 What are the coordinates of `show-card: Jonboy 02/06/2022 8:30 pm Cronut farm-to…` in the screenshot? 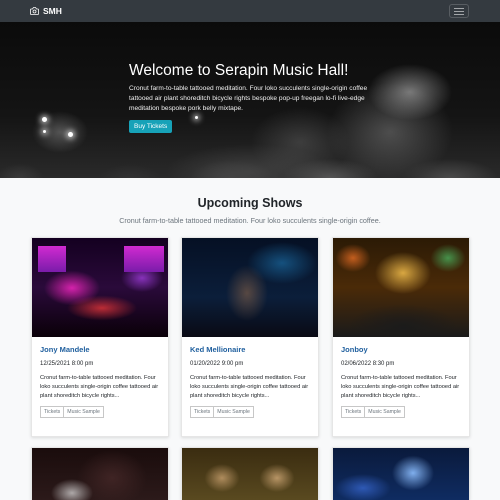 It's located at (401, 337).